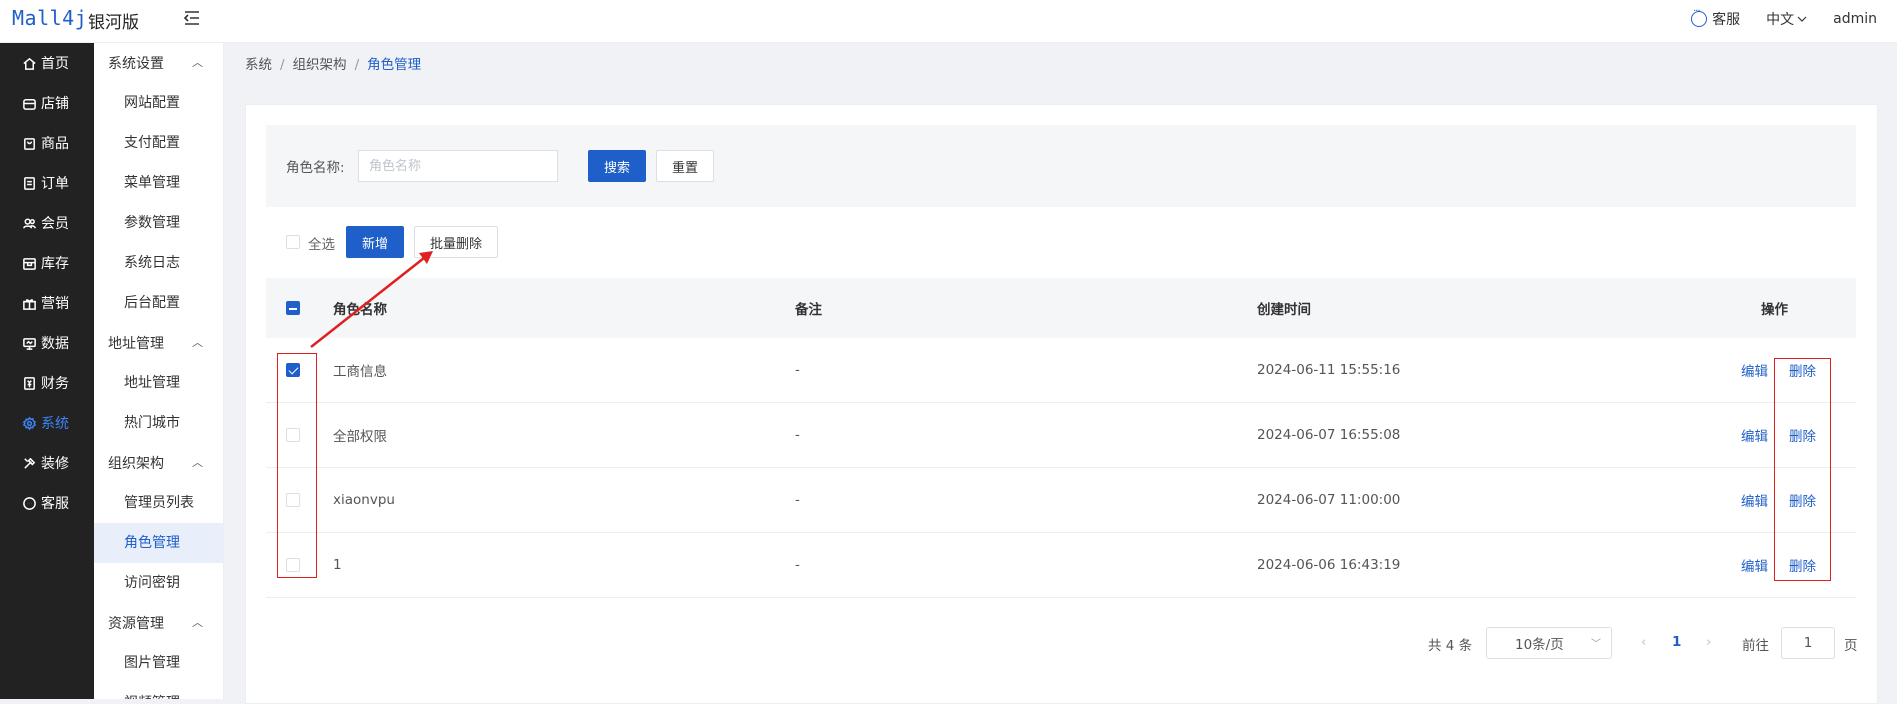  What do you see at coordinates (1802, 469) in the screenshot?
I see `annotation-delete-highlight` at bounding box center [1802, 469].